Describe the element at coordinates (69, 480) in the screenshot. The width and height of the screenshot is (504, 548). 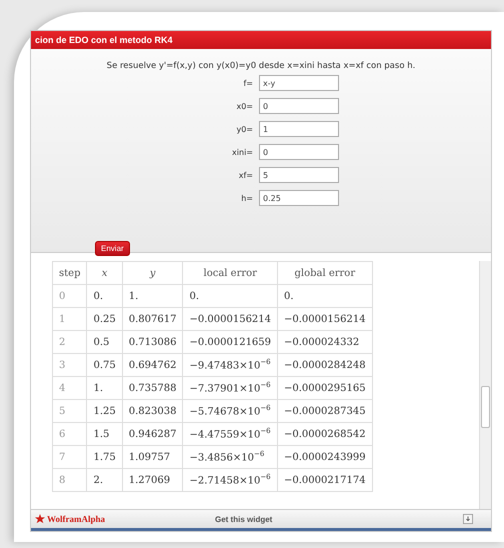
I see `table-cell: 8` at that location.